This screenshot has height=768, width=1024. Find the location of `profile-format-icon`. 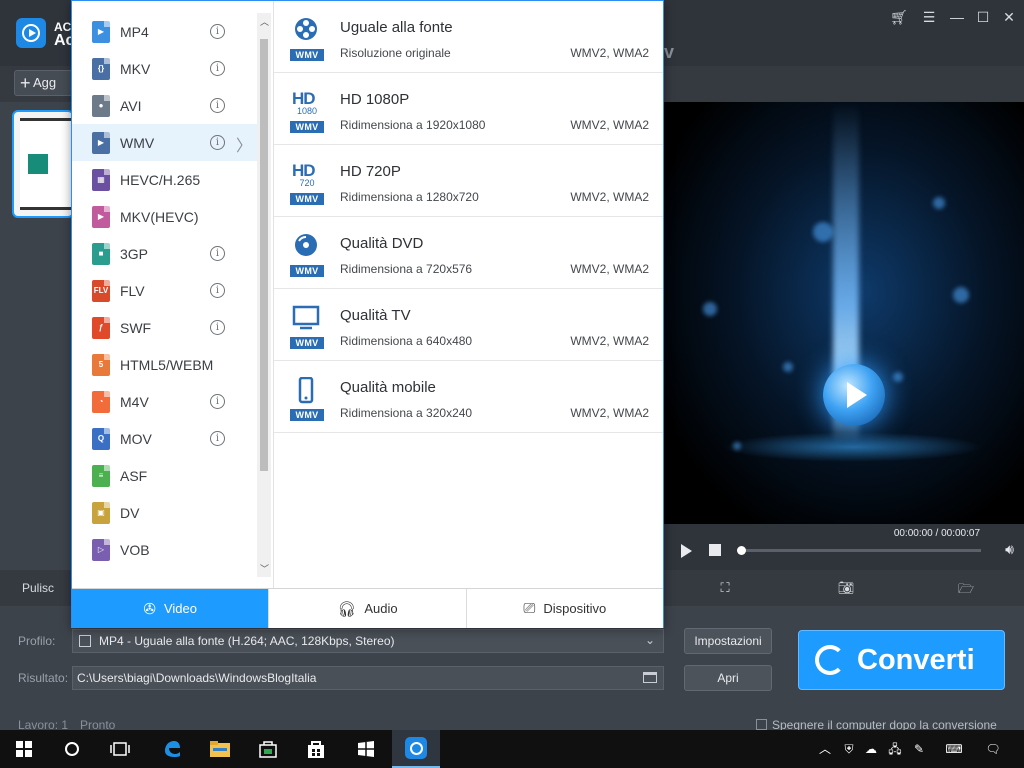

profile-format-icon is located at coordinates (85, 641).